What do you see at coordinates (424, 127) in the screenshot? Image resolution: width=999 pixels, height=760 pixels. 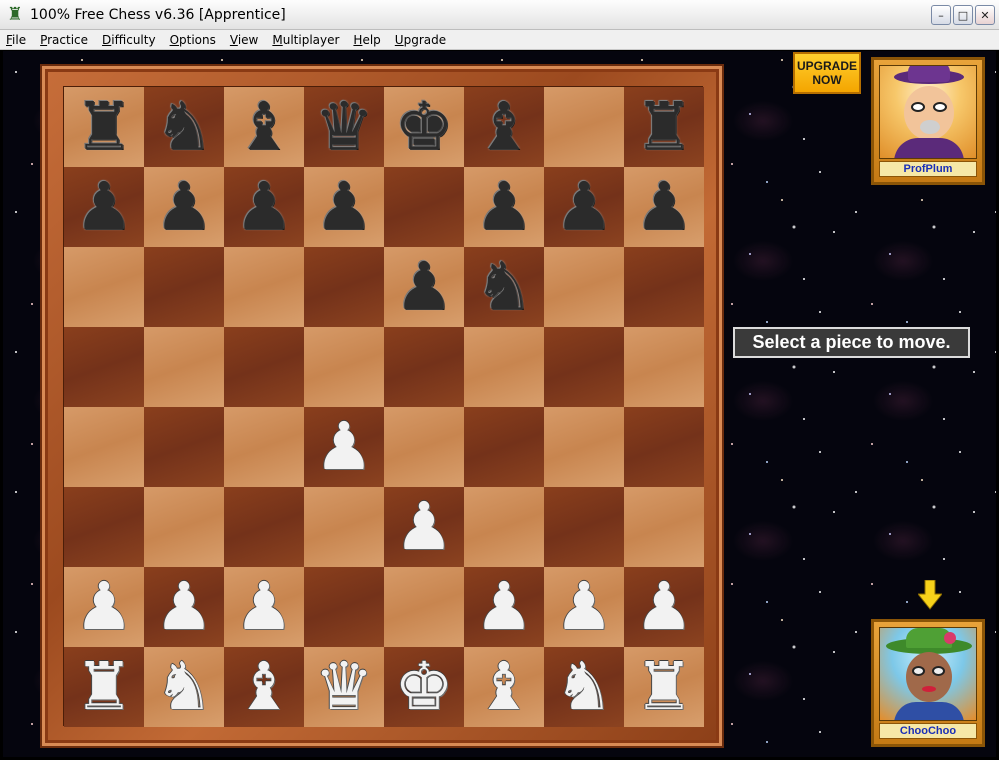 I see `square-e8: ♚` at bounding box center [424, 127].